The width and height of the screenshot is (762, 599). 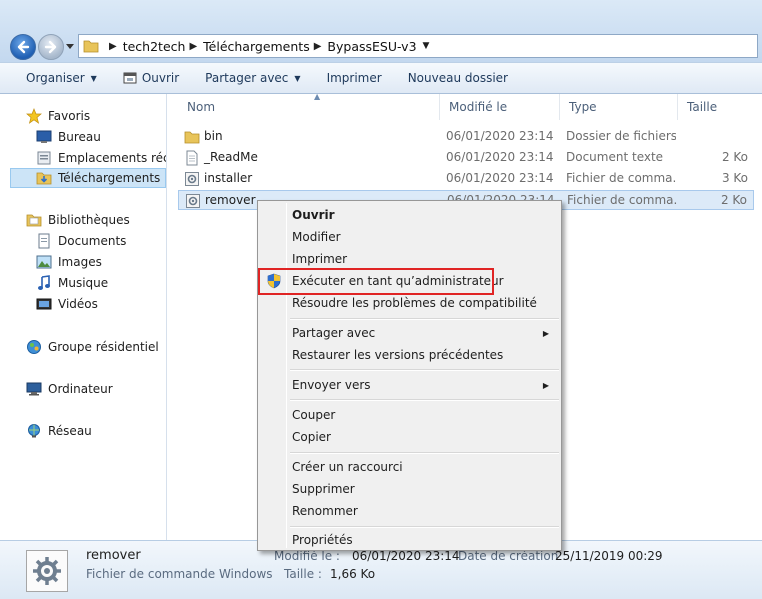 I want to click on file-size: 3 Ko, so click(x=734, y=178).